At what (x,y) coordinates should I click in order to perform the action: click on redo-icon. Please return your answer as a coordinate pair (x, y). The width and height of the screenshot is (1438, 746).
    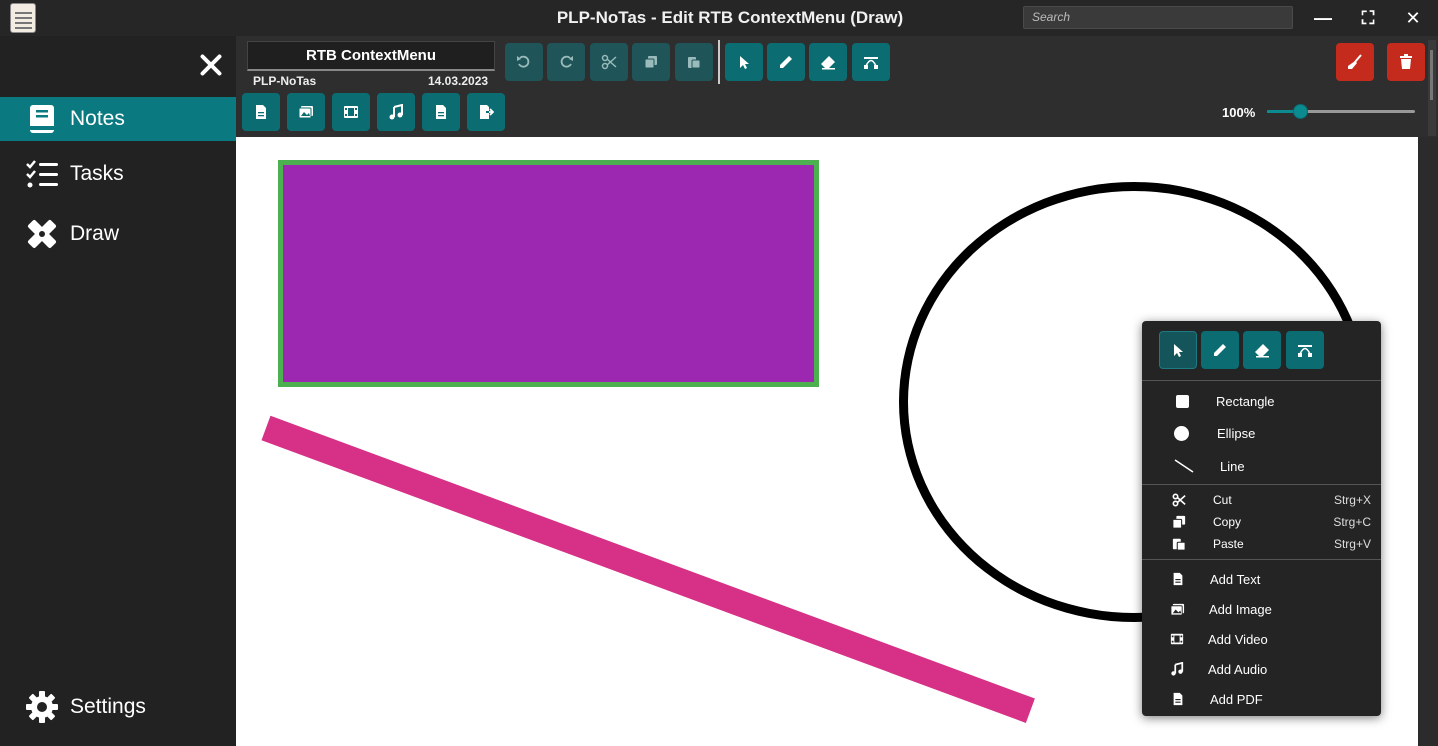
    Looking at the image, I should click on (566, 61).